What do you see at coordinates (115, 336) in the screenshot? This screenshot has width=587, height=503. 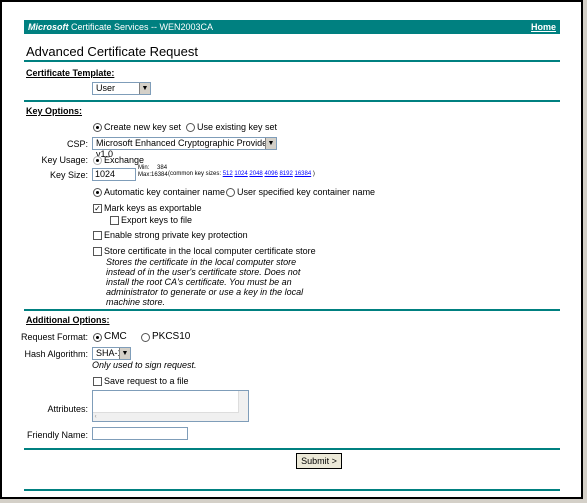 I see `format-cmc-label: CMC` at bounding box center [115, 336].